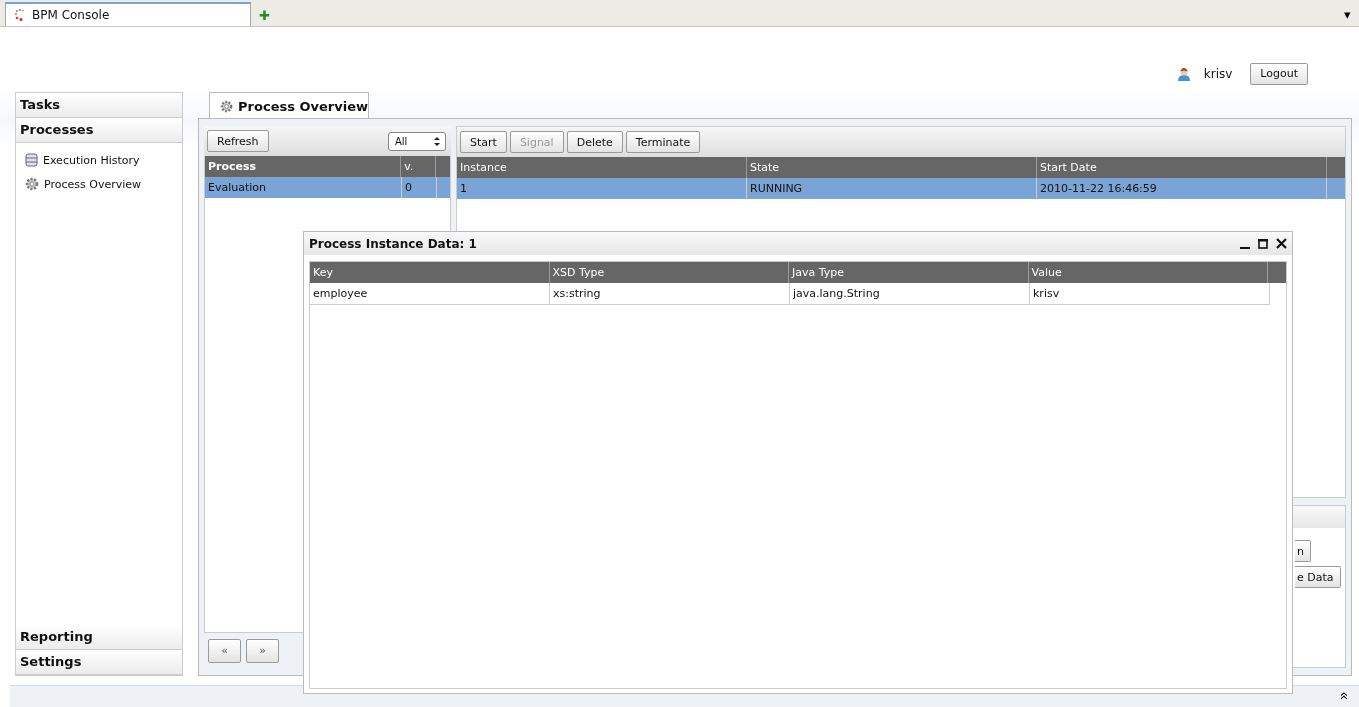 This screenshot has height=707, width=1359. Describe the element at coordinates (669, 272) in the screenshot. I see `column-header: XSD Type` at that location.